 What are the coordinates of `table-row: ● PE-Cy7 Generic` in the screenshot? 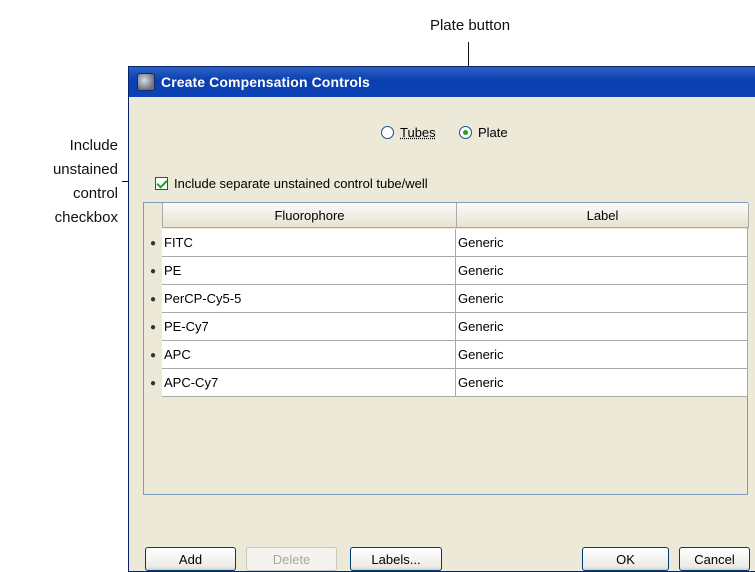 It's located at (446, 327).